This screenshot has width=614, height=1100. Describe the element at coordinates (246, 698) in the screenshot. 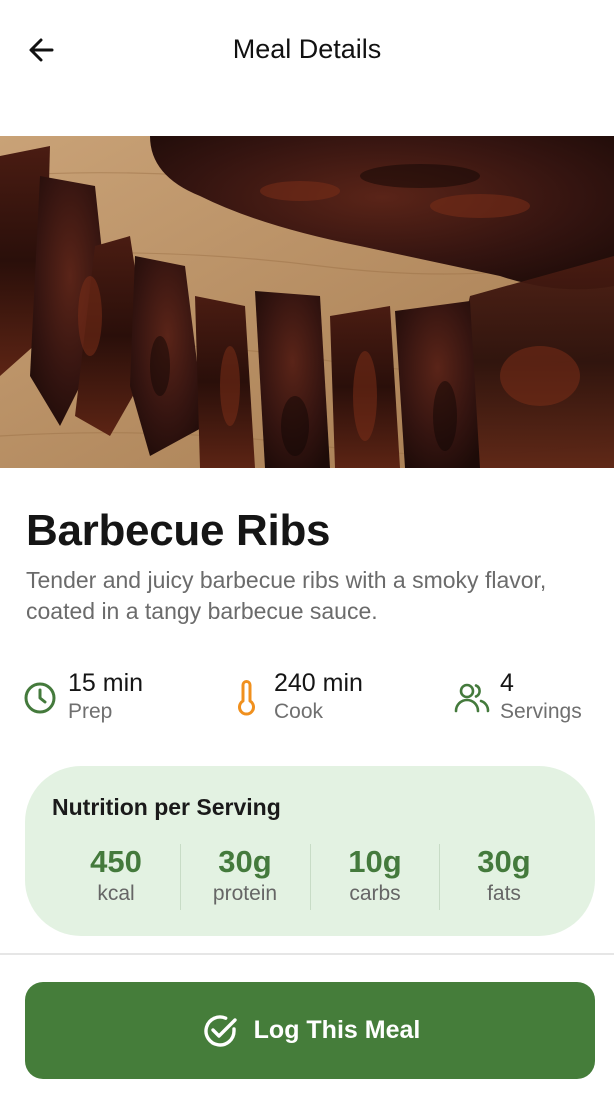

I see `thermometer-icon` at that location.